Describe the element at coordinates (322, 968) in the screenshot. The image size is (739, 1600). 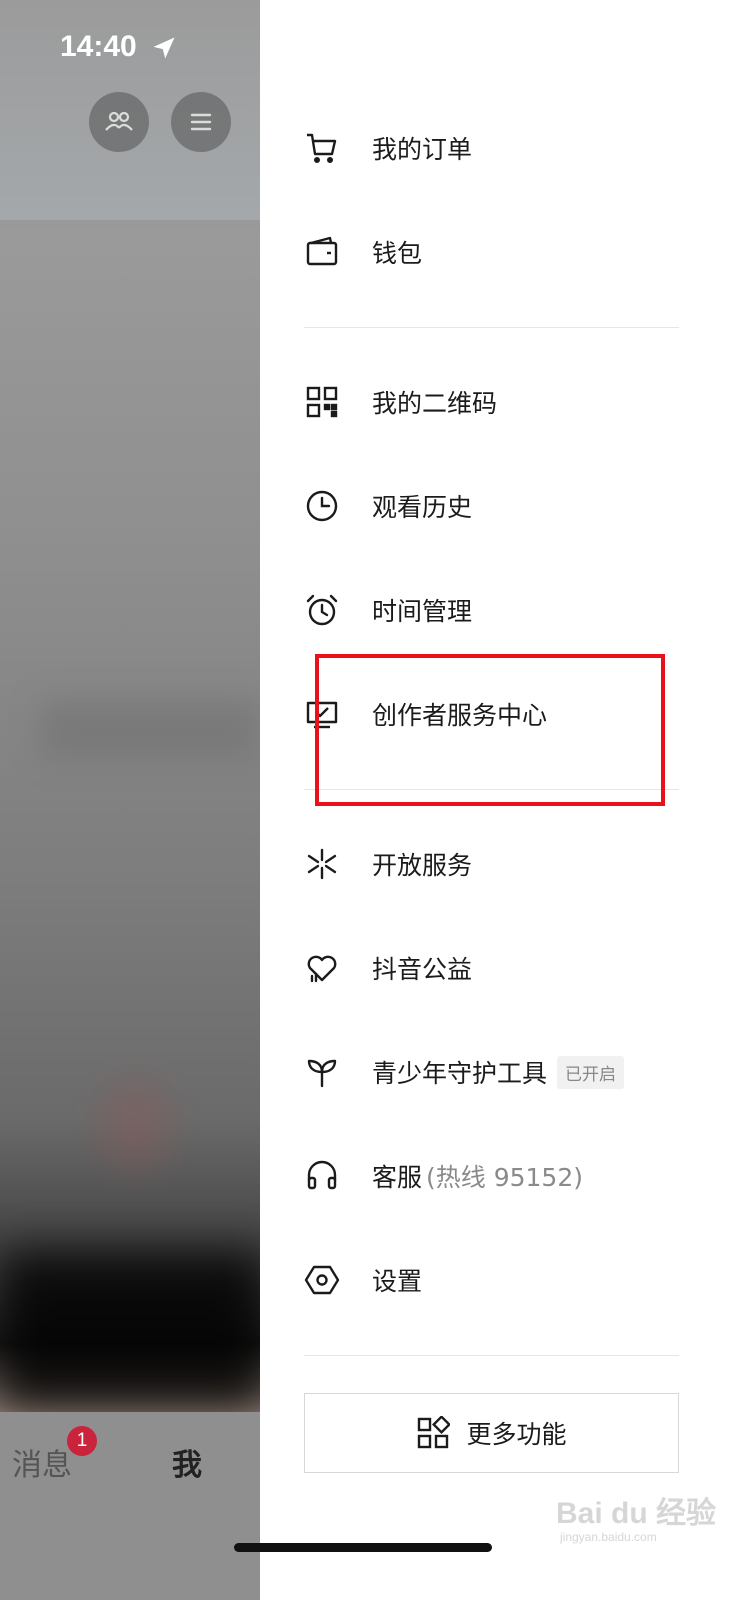
I see `heart-hands-icon` at that location.